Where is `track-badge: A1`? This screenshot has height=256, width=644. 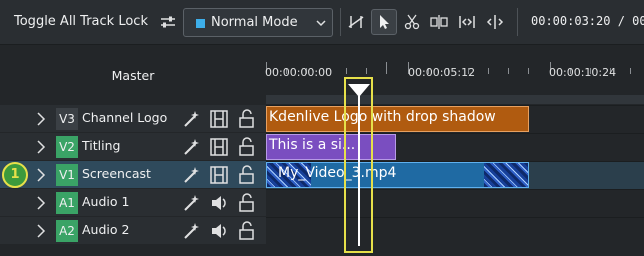
track-badge: A1 is located at coordinates (67, 203).